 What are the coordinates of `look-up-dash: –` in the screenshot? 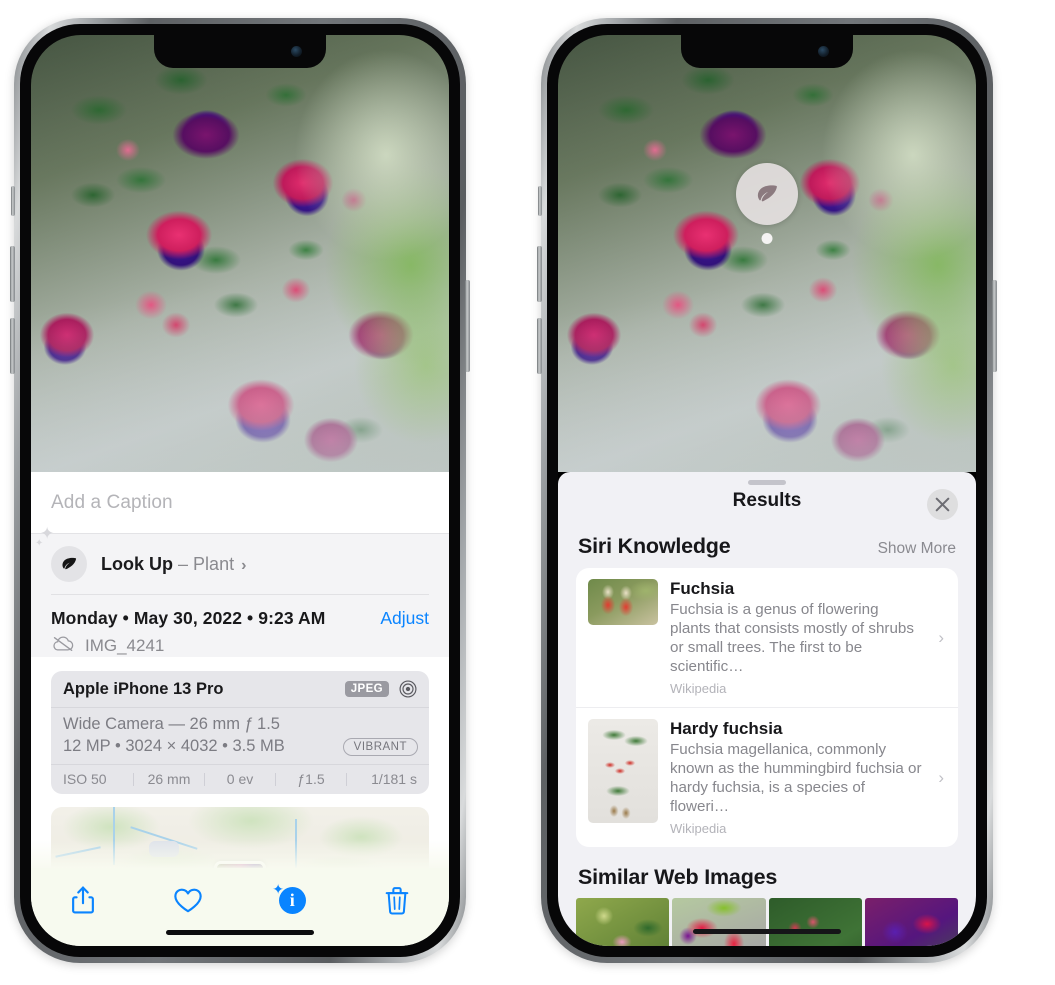 It's located at (183, 563).